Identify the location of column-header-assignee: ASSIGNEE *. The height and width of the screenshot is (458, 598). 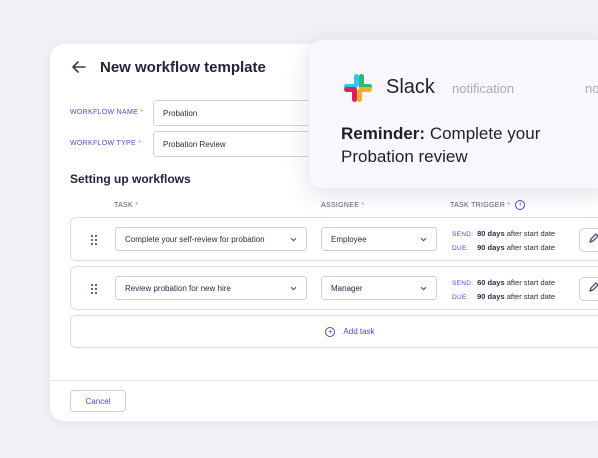
(343, 205).